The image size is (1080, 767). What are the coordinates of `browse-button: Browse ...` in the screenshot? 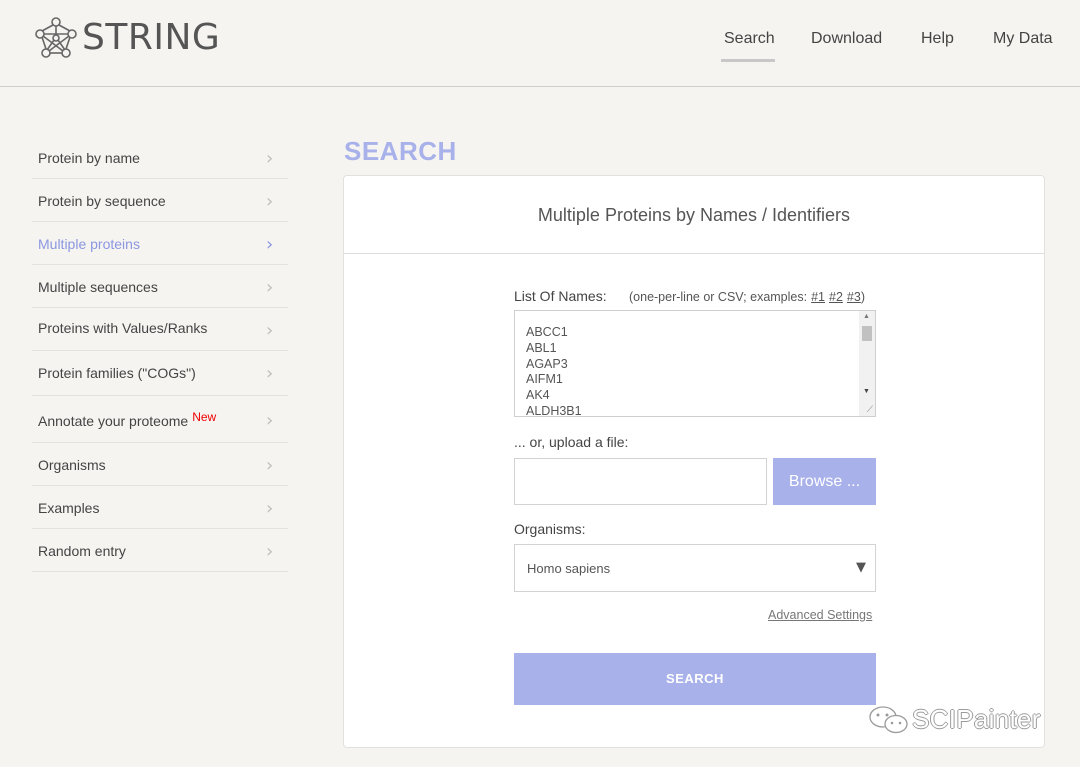 It's located at (824, 481).